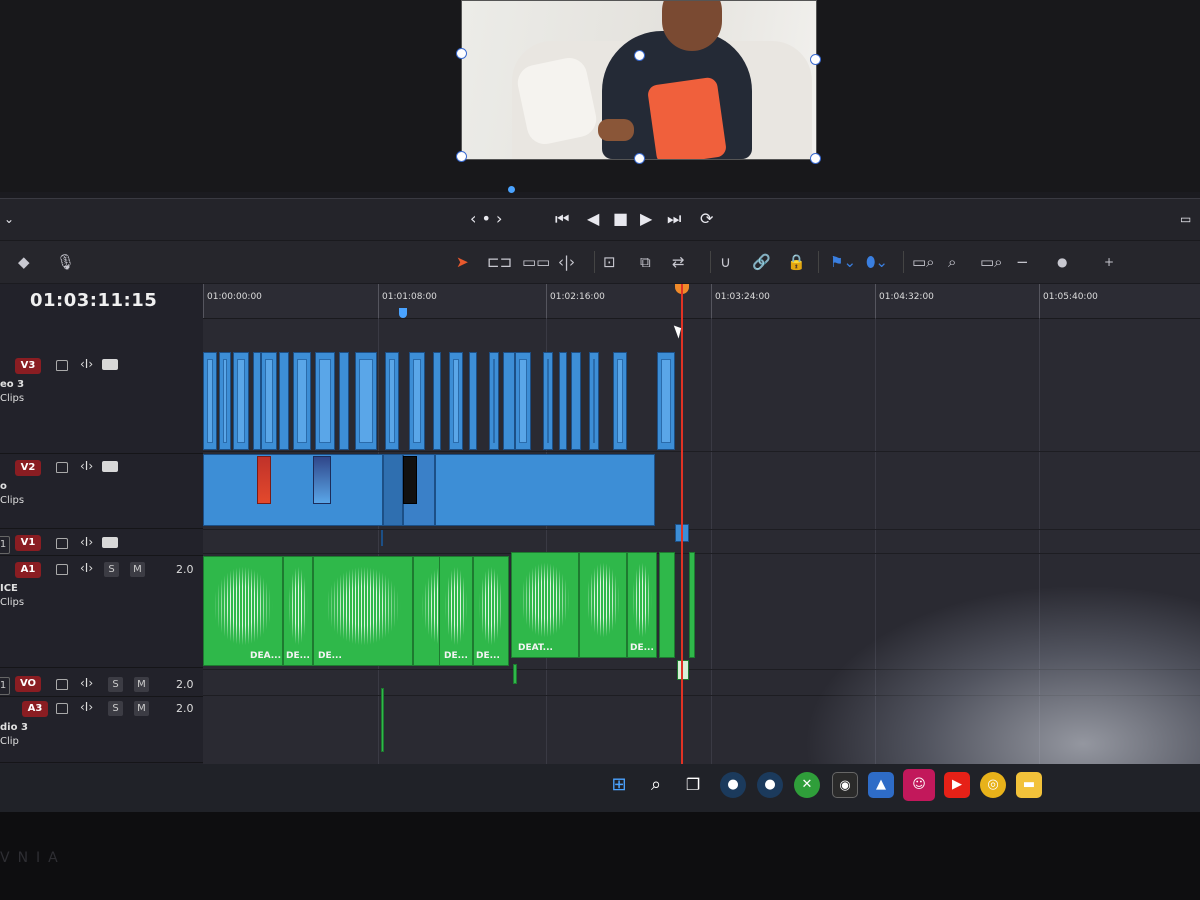 Image resolution: width=1200 pixels, height=900 pixels. I want to click on track-badge: V1, so click(28, 543).